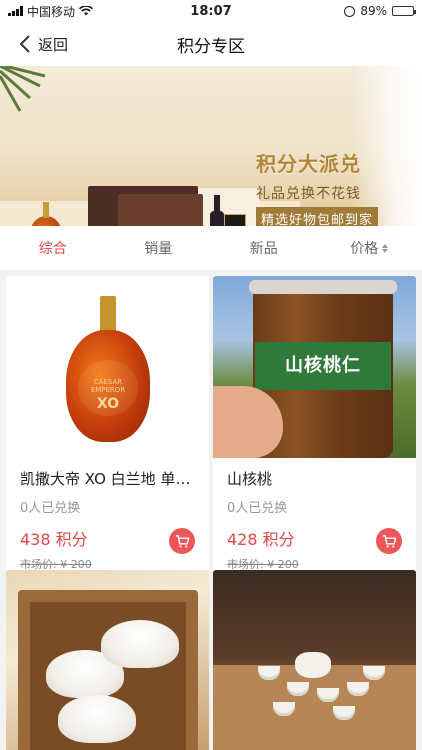 Image resolution: width=422 pixels, height=750 pixels. I want to click on wine-bottle-image, so click(217, 210).